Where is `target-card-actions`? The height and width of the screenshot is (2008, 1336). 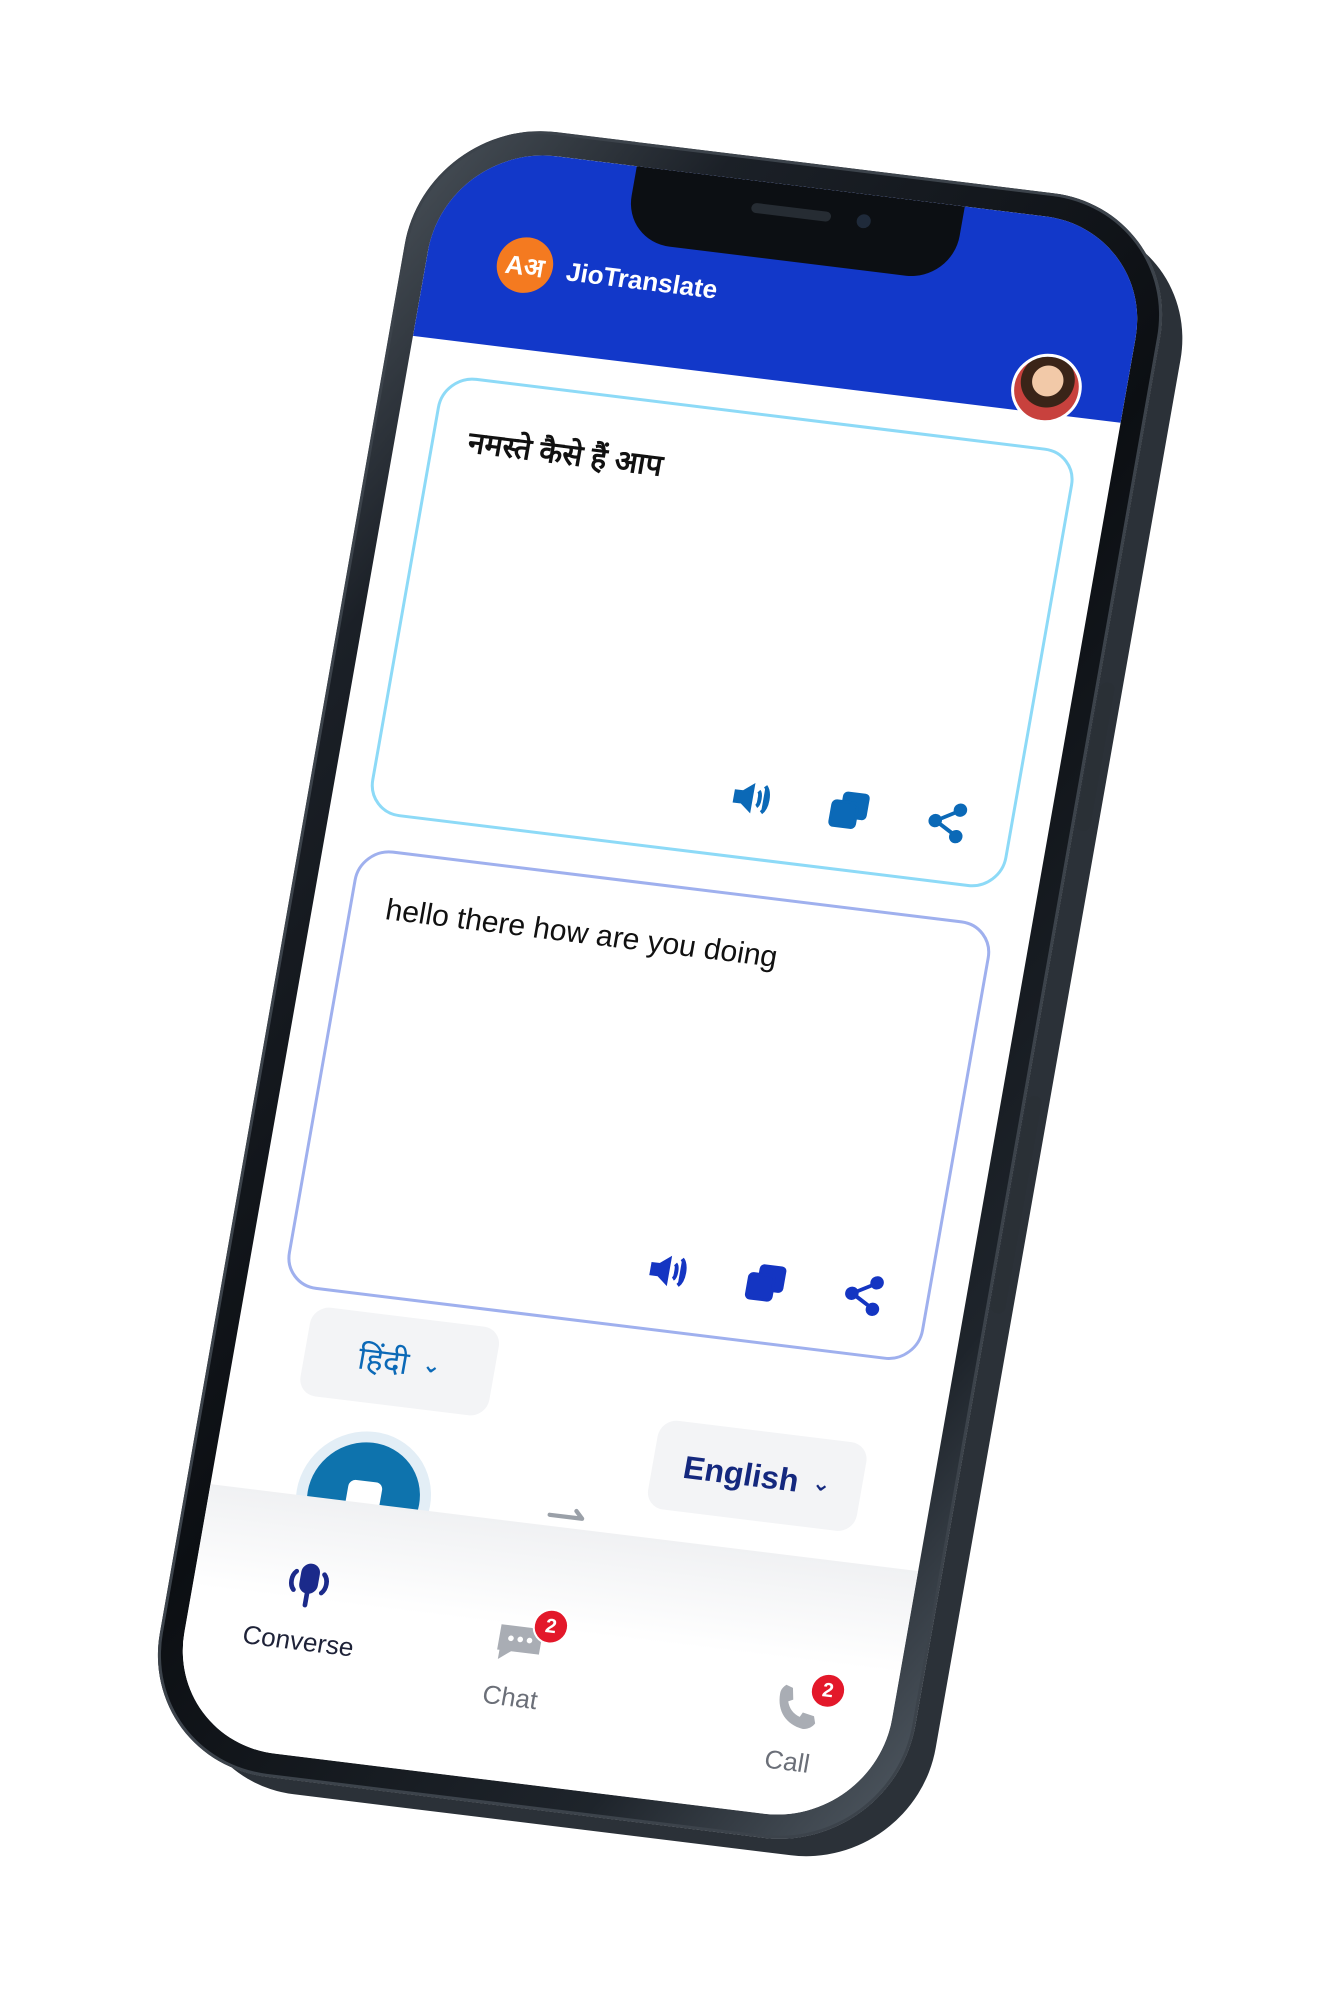 target-card-actions is located at coordinates (766, 1282).